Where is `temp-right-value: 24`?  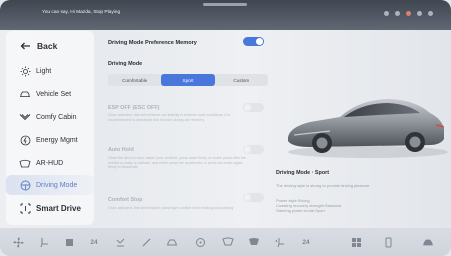 temp-right-value: 24 is located at coordinates (306, 242).